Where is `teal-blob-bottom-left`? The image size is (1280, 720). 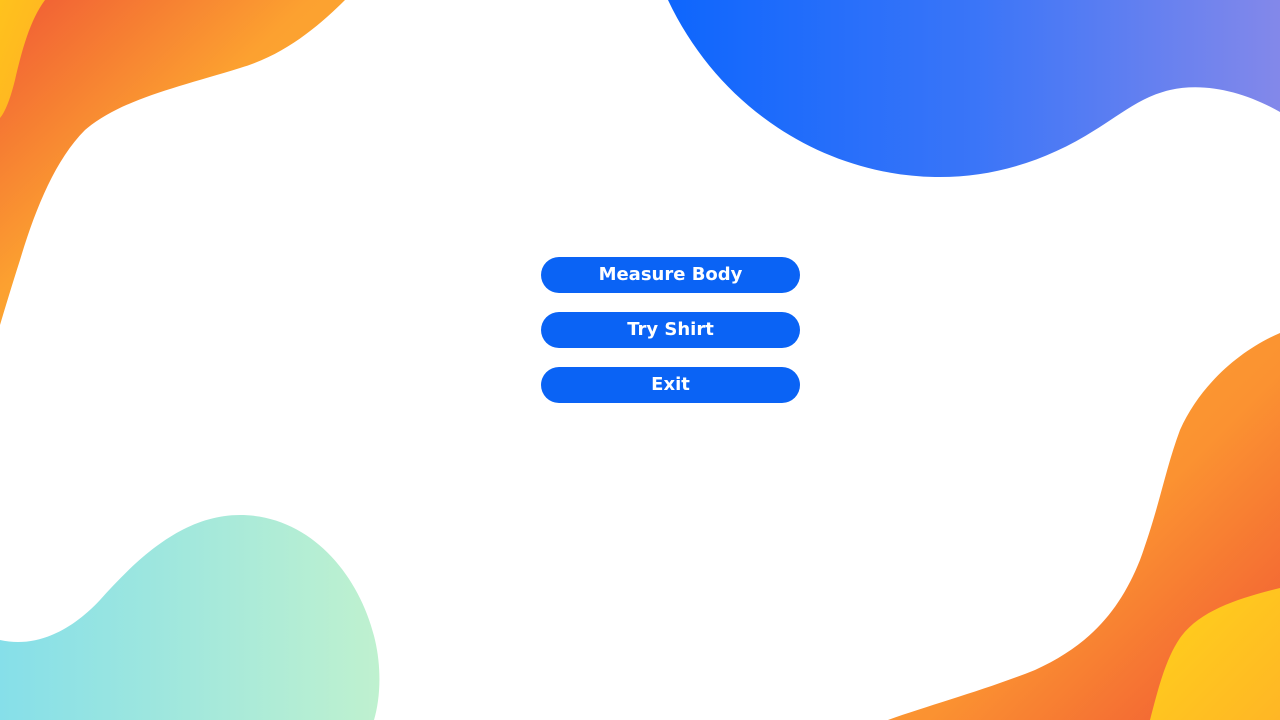
teal-blob-bottom-left is located at coordinates (190, 617).